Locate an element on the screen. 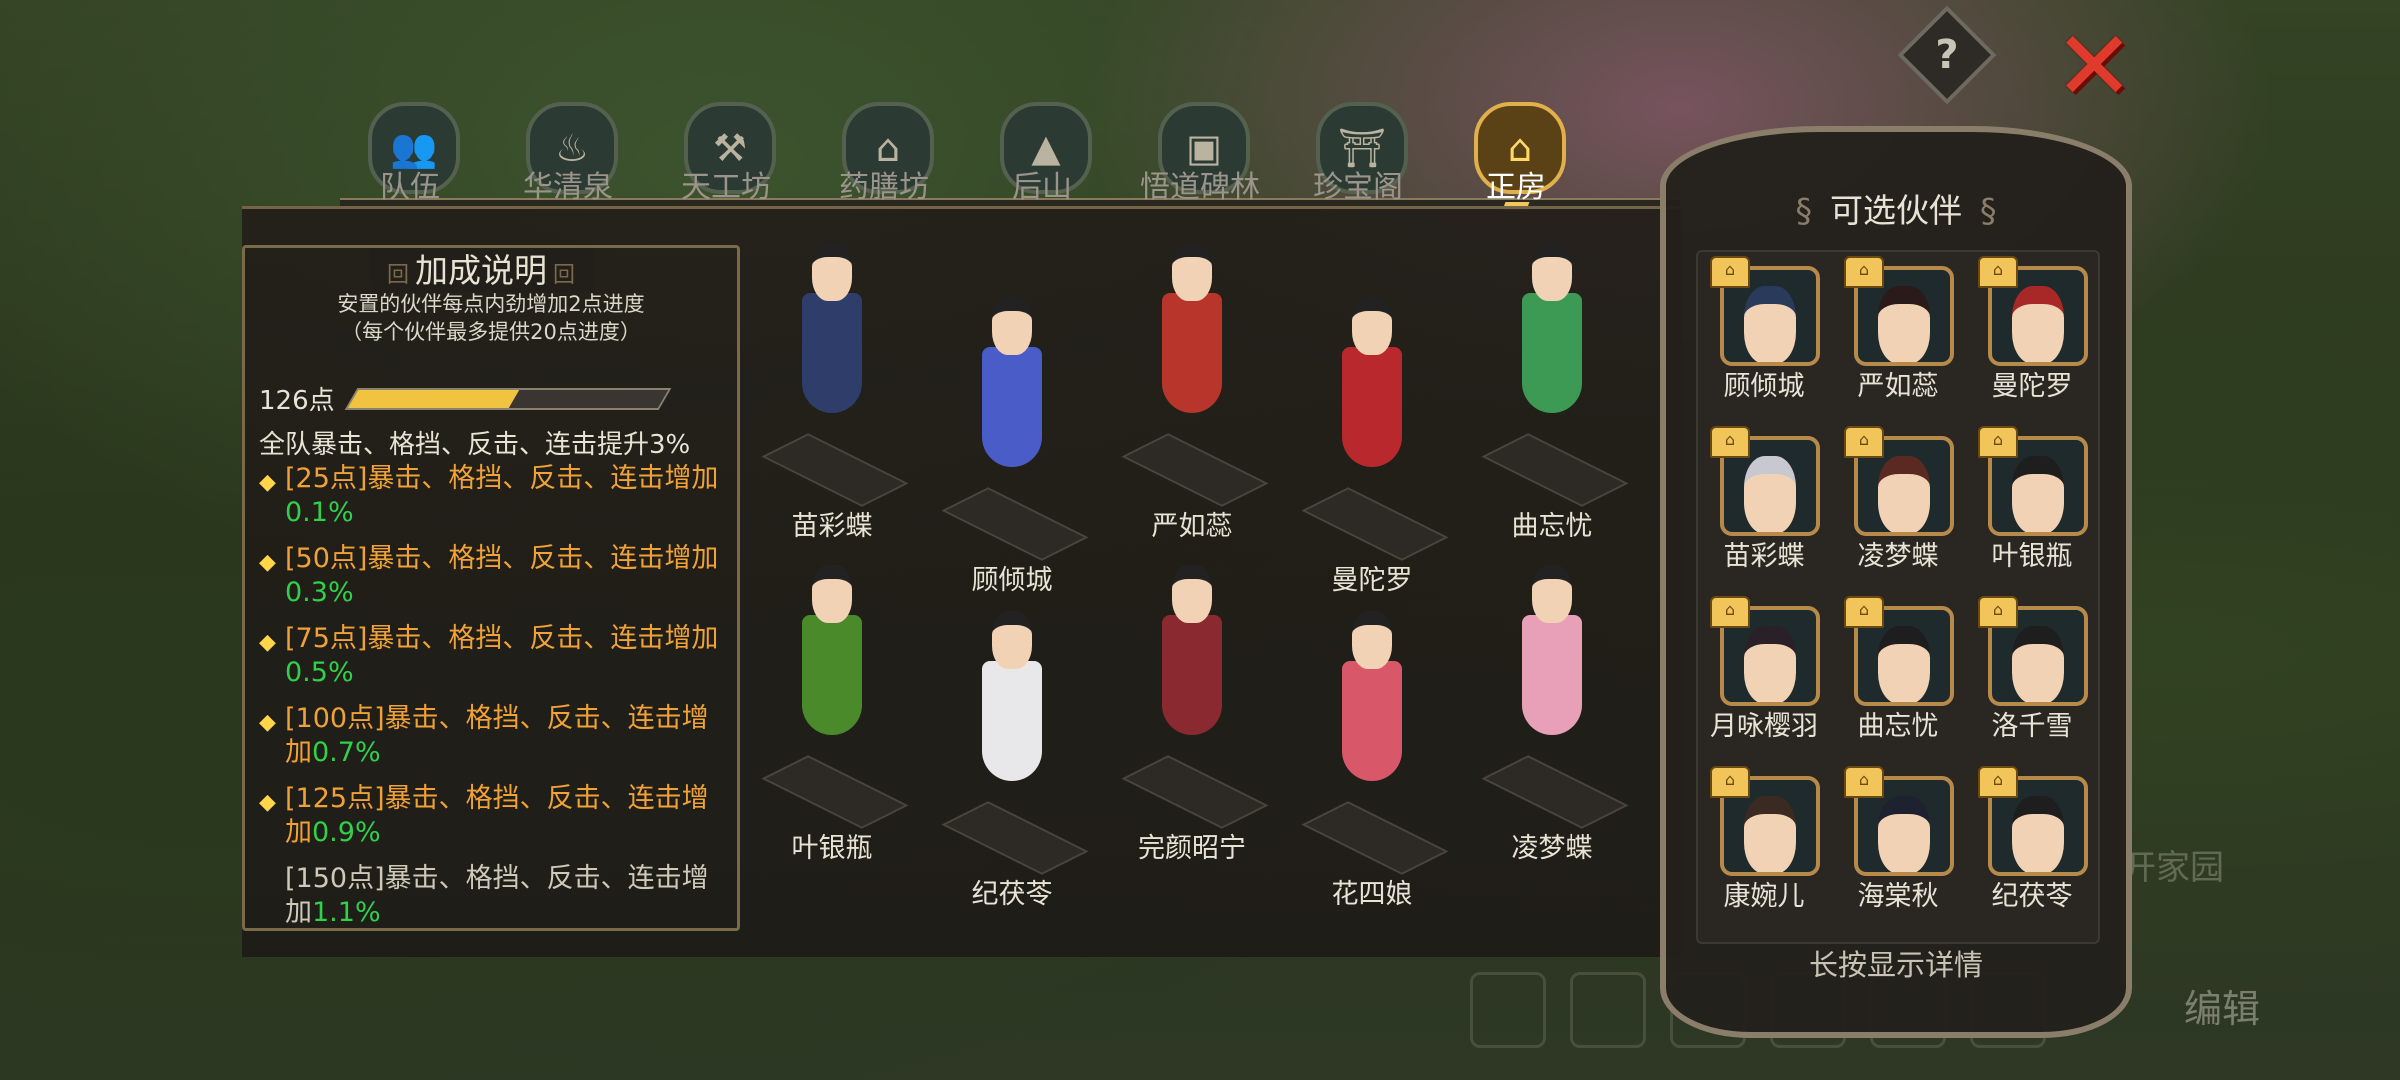 This screenshot has height=1080, width=2400. partner-card: ⌂ 叶银瓶 is located at coordinates (2032, 502).